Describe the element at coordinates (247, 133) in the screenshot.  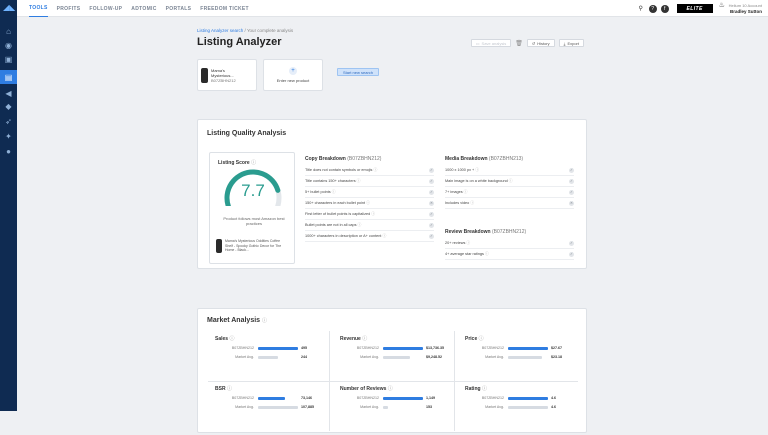
I see `lqa-title: Listing Quality Analysis` at that location.